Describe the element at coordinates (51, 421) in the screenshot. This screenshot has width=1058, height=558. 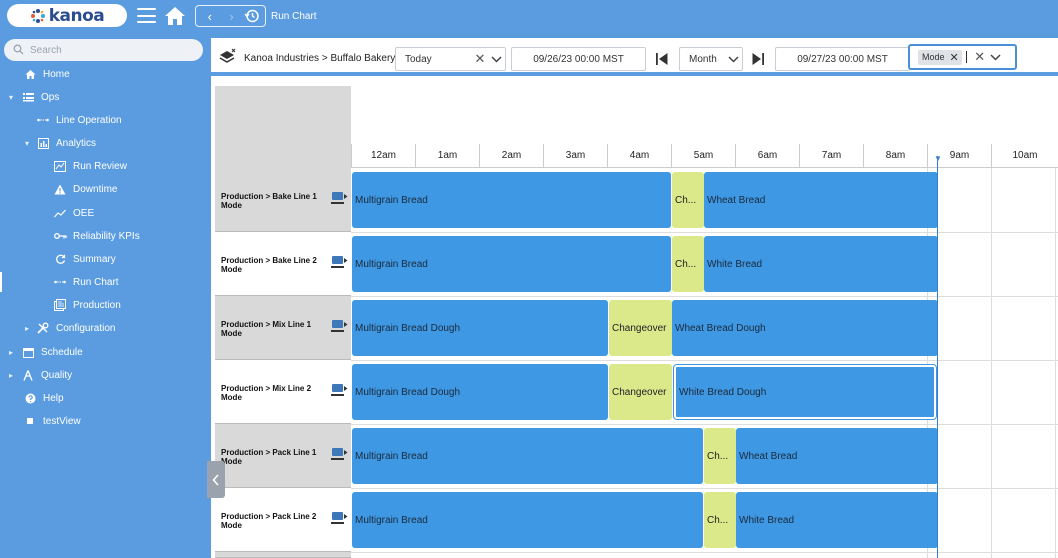
I see `sidebar-item-testview: testView` at that location.